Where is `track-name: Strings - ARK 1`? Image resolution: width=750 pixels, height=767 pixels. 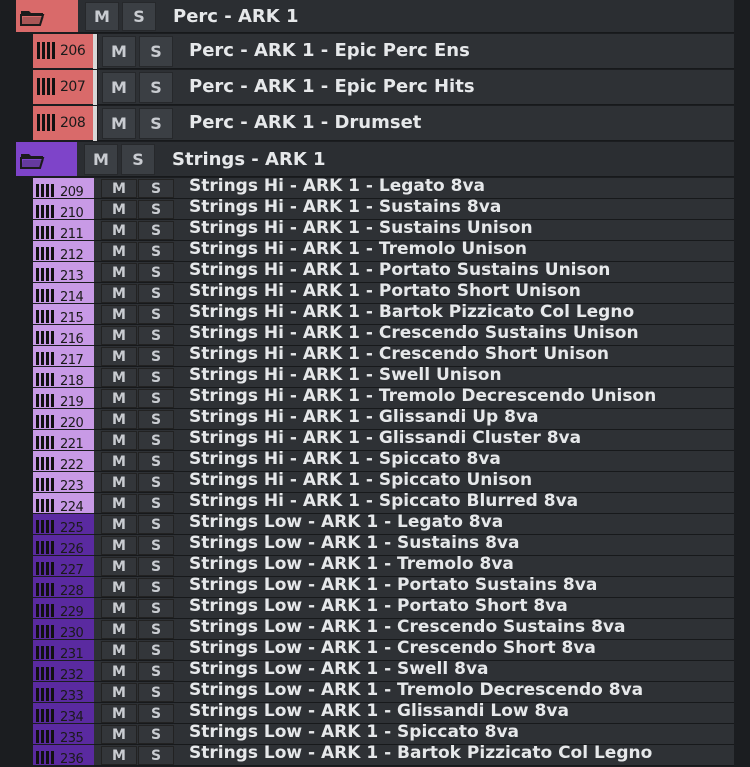
track-name: Strings - ARK 1 is located at coordinates (249, 159).